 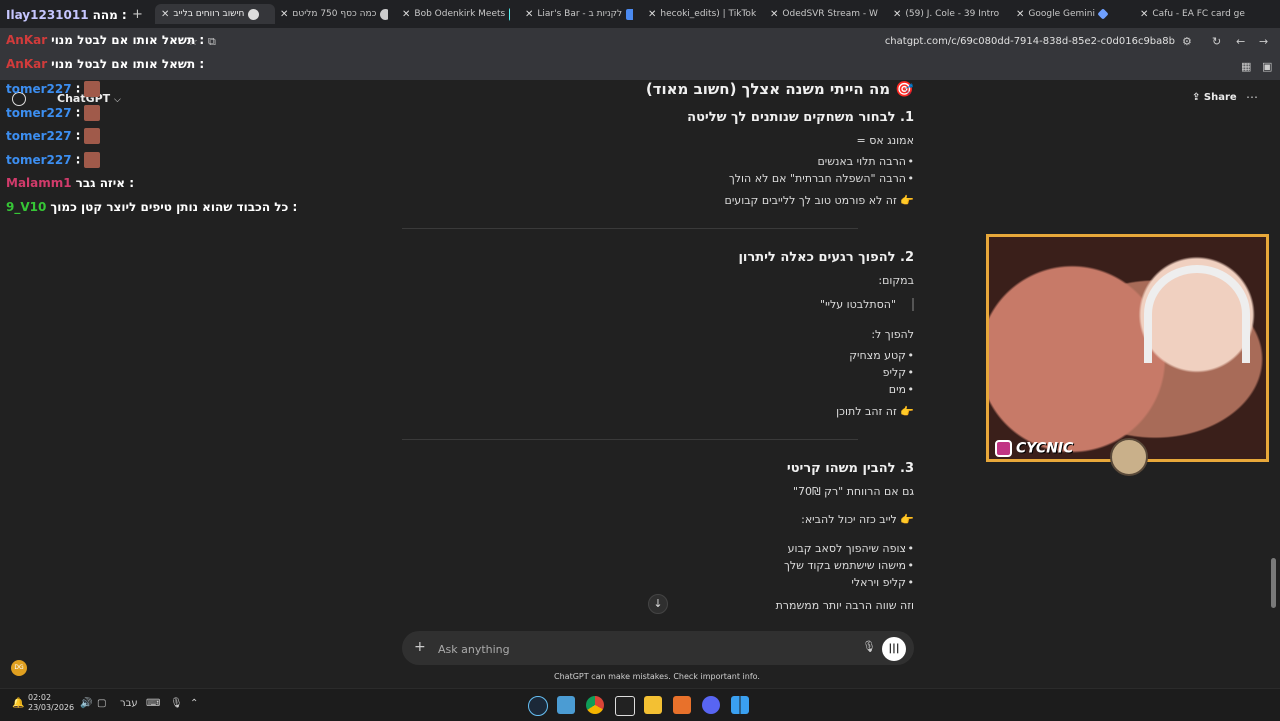 What do you see at coordinates (117, 100) in the screenshot?
I see `chevron-down-icon: ⌵` at bounding box center [117, 100].